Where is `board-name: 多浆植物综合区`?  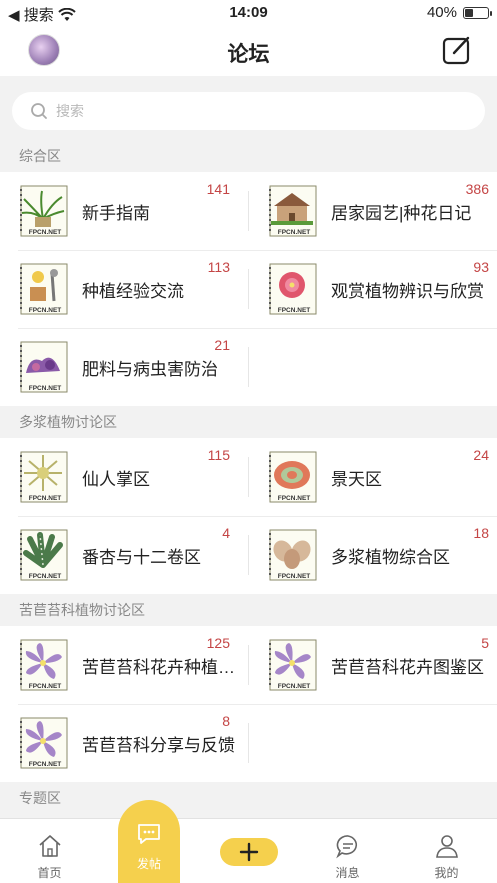
board-name: 多浆植物综合区 is located at coordinates (390, 557).